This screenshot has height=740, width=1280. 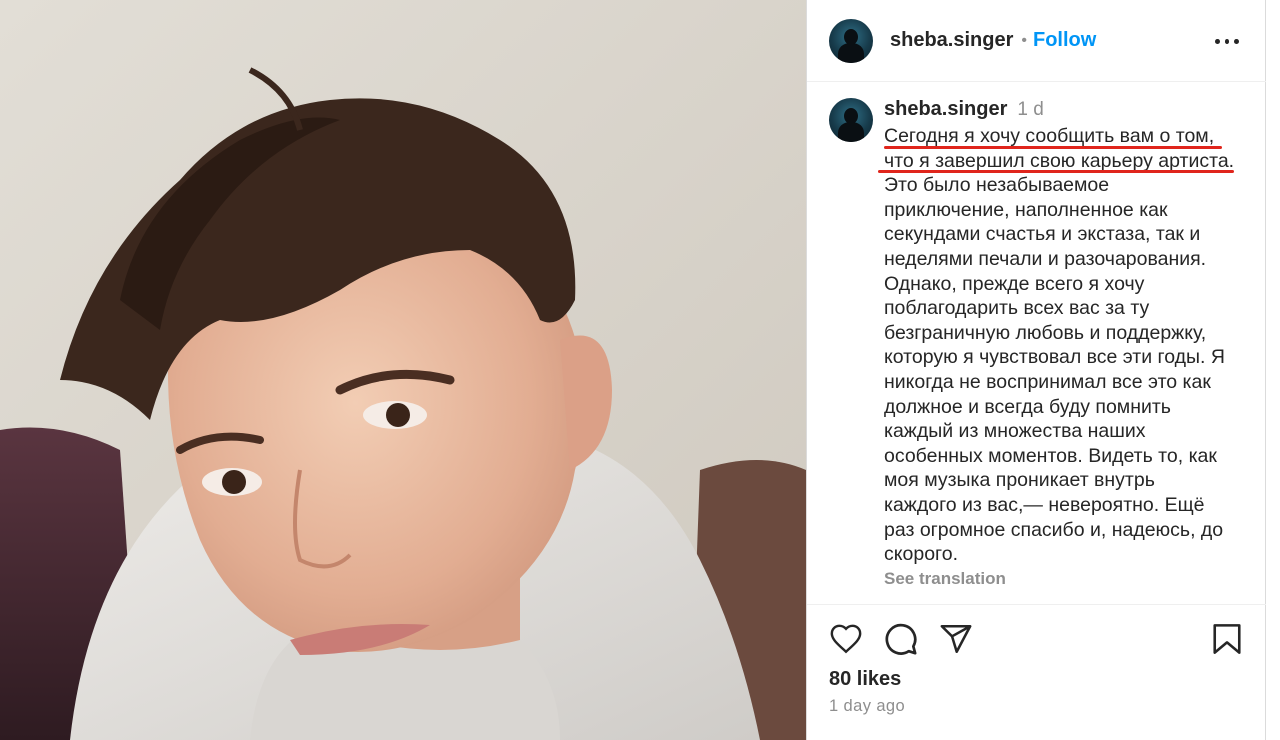 I want to click on caption-line: секундами счастья и экстаза, так и, so click(x=1042, y=234).